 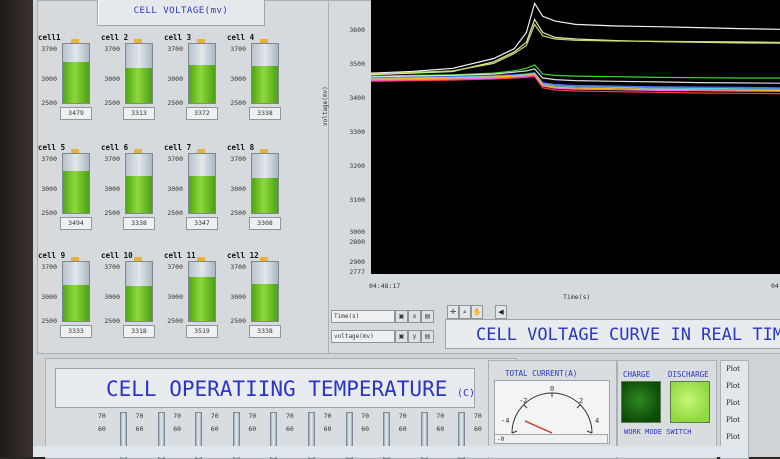 I want to click on scroll-left-icon: ◀, so click(x=501, y=312).